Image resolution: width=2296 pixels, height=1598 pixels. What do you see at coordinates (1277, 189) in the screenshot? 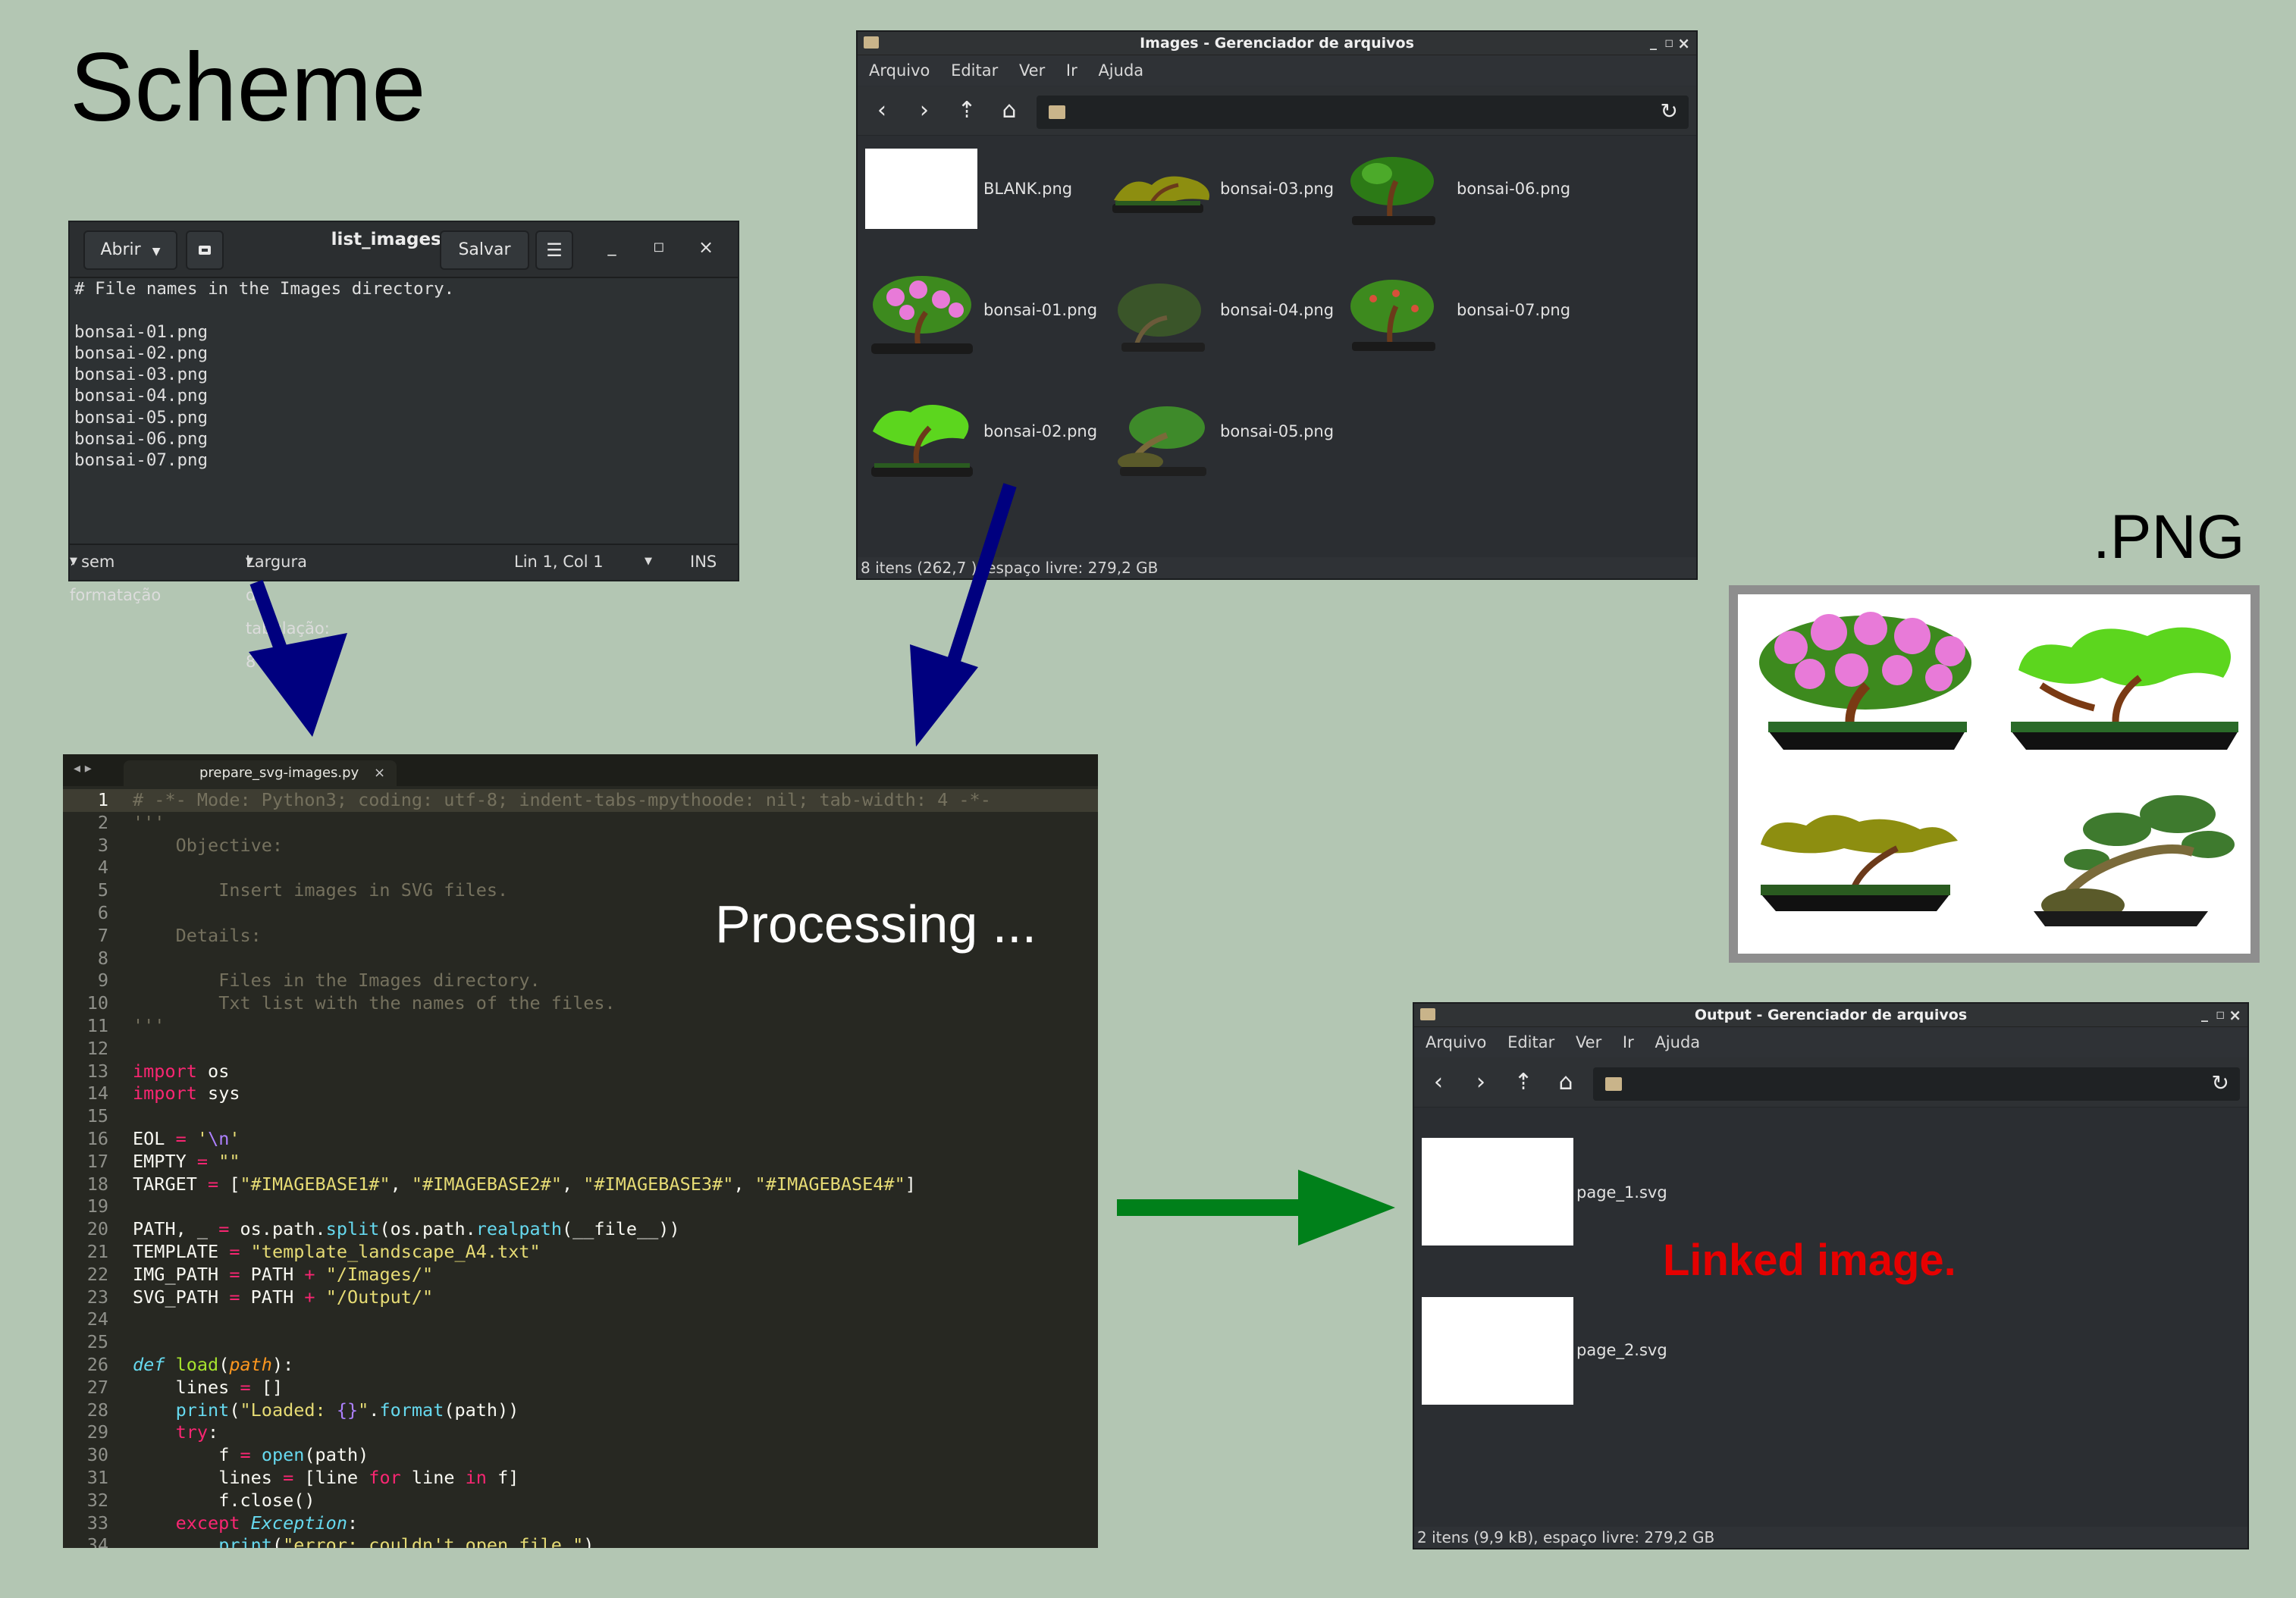
I see `file-name: bonsai-03.png` at bounding box center [1277, 189].